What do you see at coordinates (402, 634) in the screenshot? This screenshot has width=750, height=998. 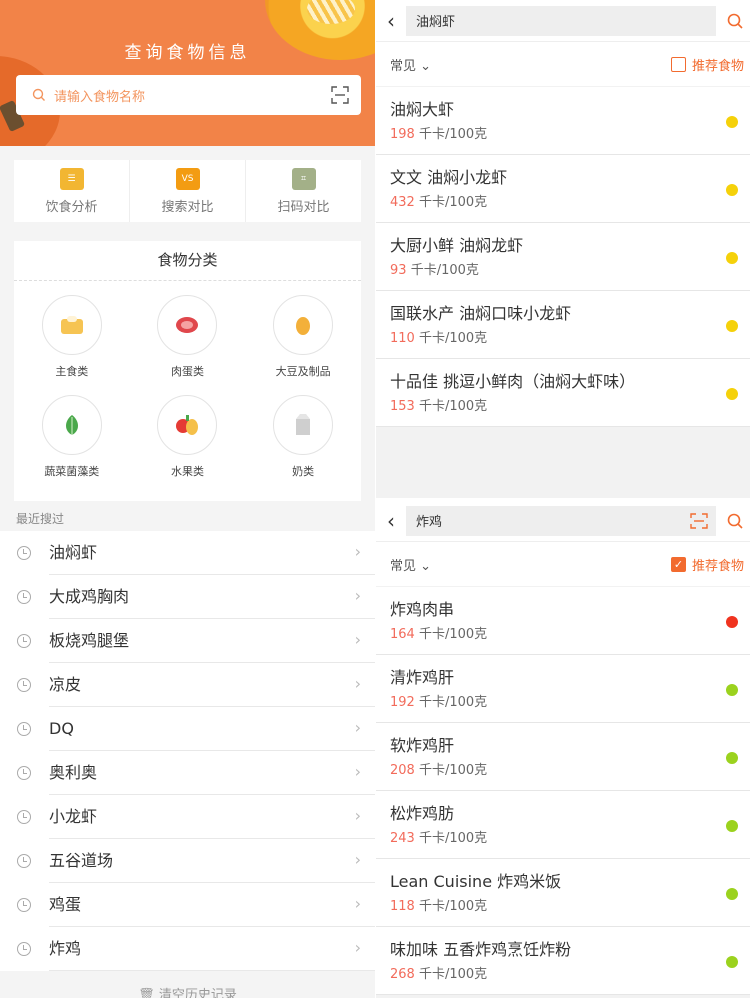 I see `kcal-value: 164` at bounding box center [402, 634].